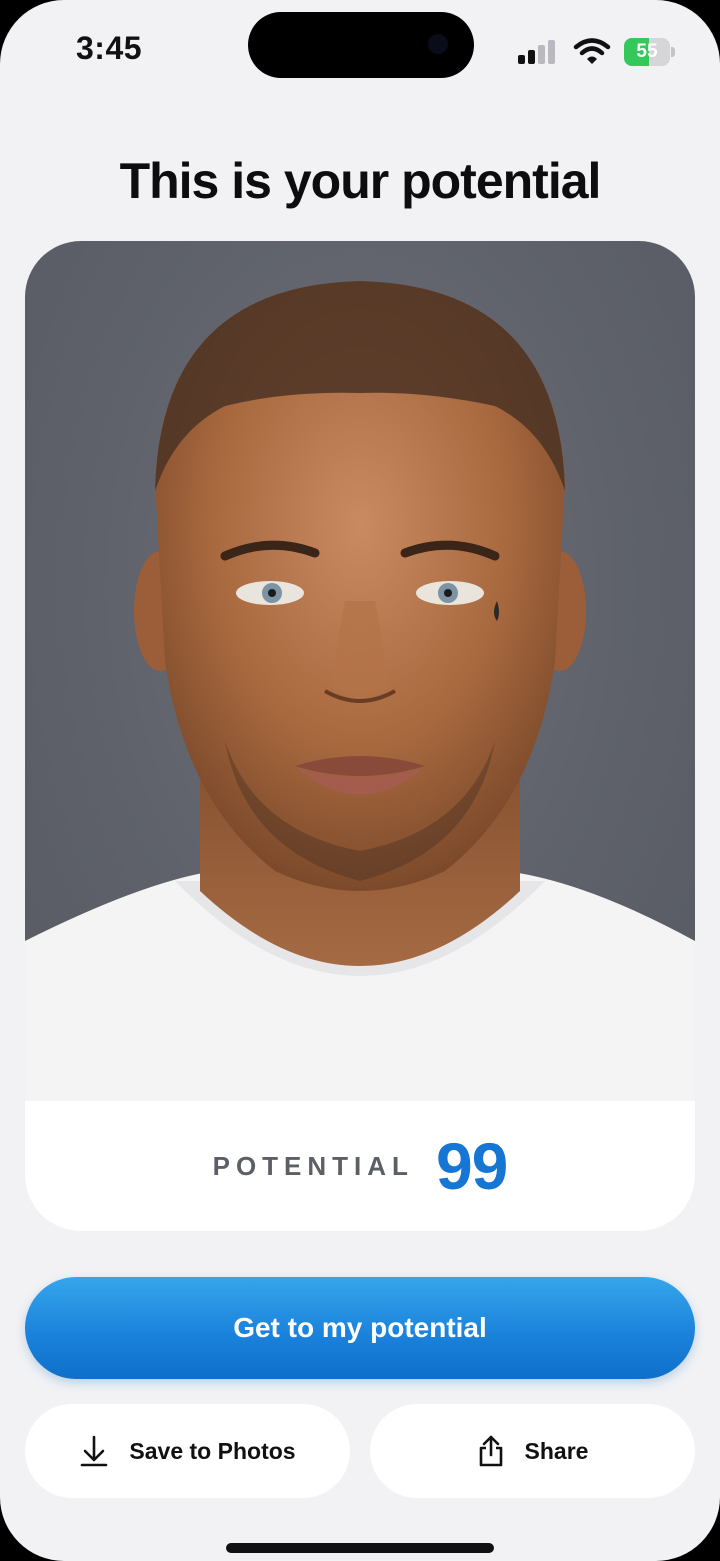  Describe the element at coordinates (313, 1165) in the screenshot. I see `score-label: POTENTIAL` at that location.